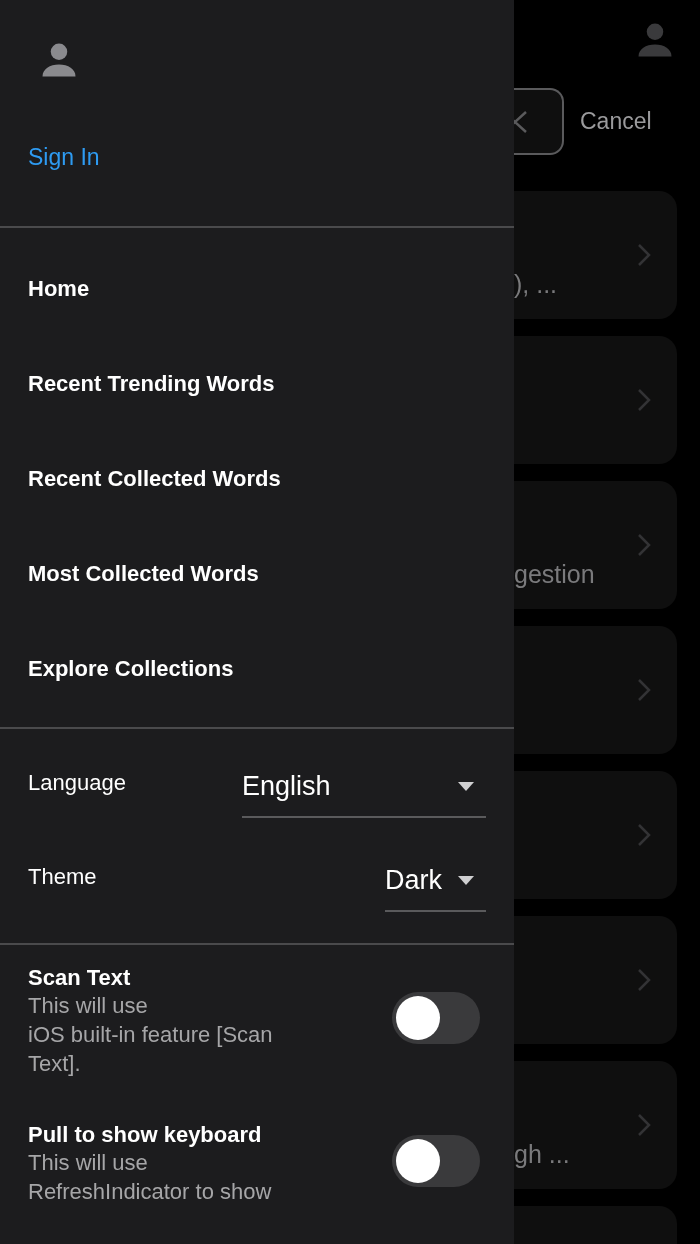 The width and height of the screenshot is (700, 1244). I want to click on setting-title: Scan Text, so click(80, 978).